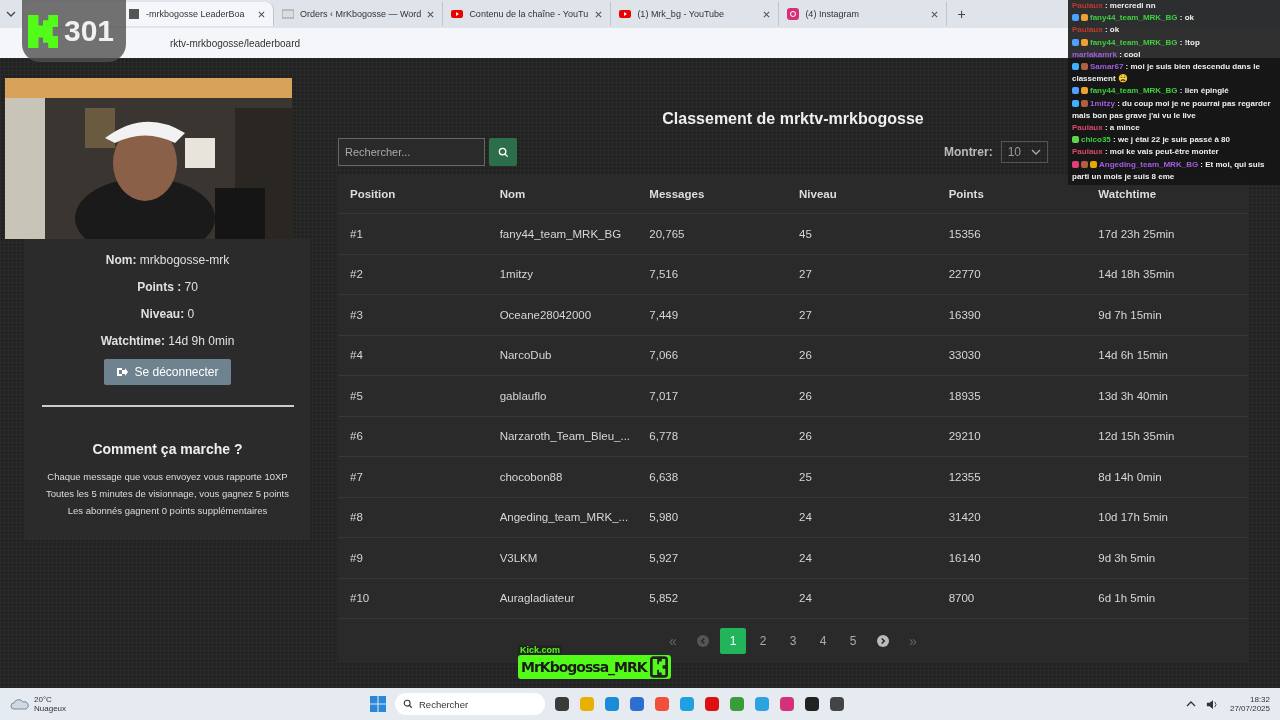 This screenshot has width=1280, height=720. What do you see at coordinates (527, 14) in the screenshot?
I see `browser-tab: Contenu de la chaîne - YouTu` at bounding box center [527, 14].